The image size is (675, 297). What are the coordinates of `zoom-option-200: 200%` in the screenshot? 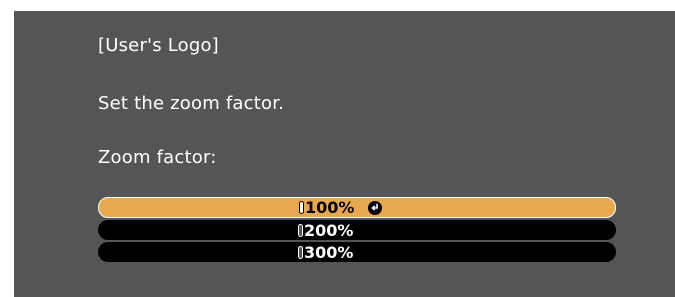 It's located at (357, 230).